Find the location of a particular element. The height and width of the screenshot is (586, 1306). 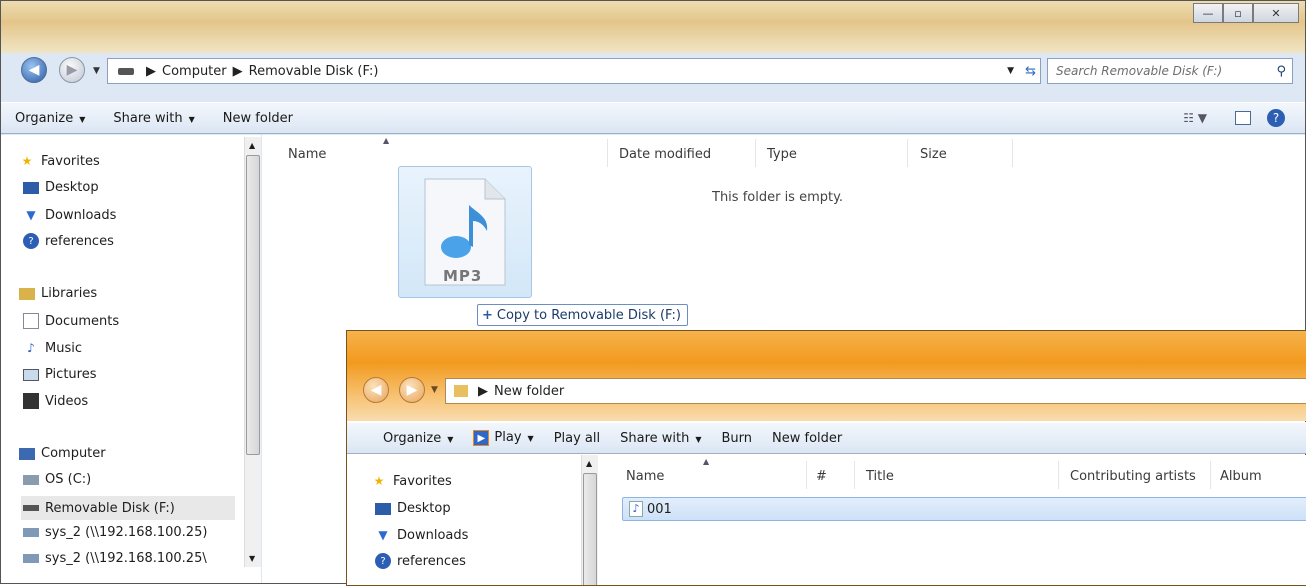

minimize-button: — is located at coordinates (1208, 13).